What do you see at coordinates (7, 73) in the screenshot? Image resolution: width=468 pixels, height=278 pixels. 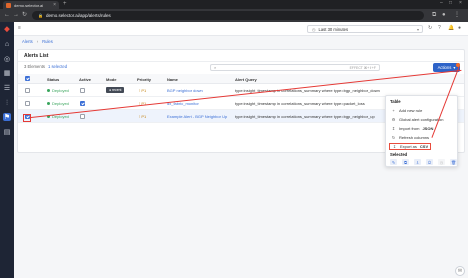 I see `dashboard-icon: ▦` at bounding box center [7, 73].